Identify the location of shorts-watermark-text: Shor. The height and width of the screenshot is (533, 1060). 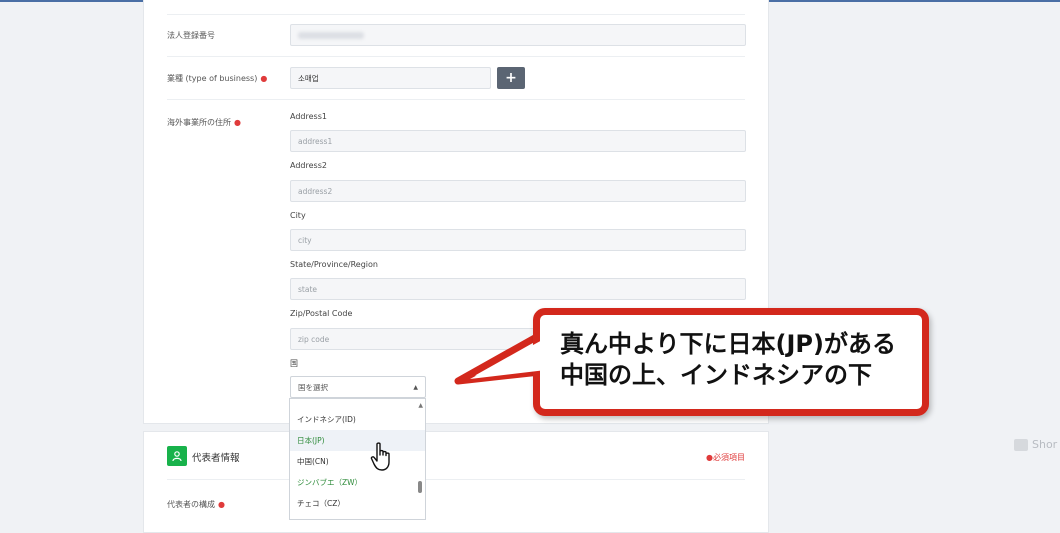
(1045, 444).